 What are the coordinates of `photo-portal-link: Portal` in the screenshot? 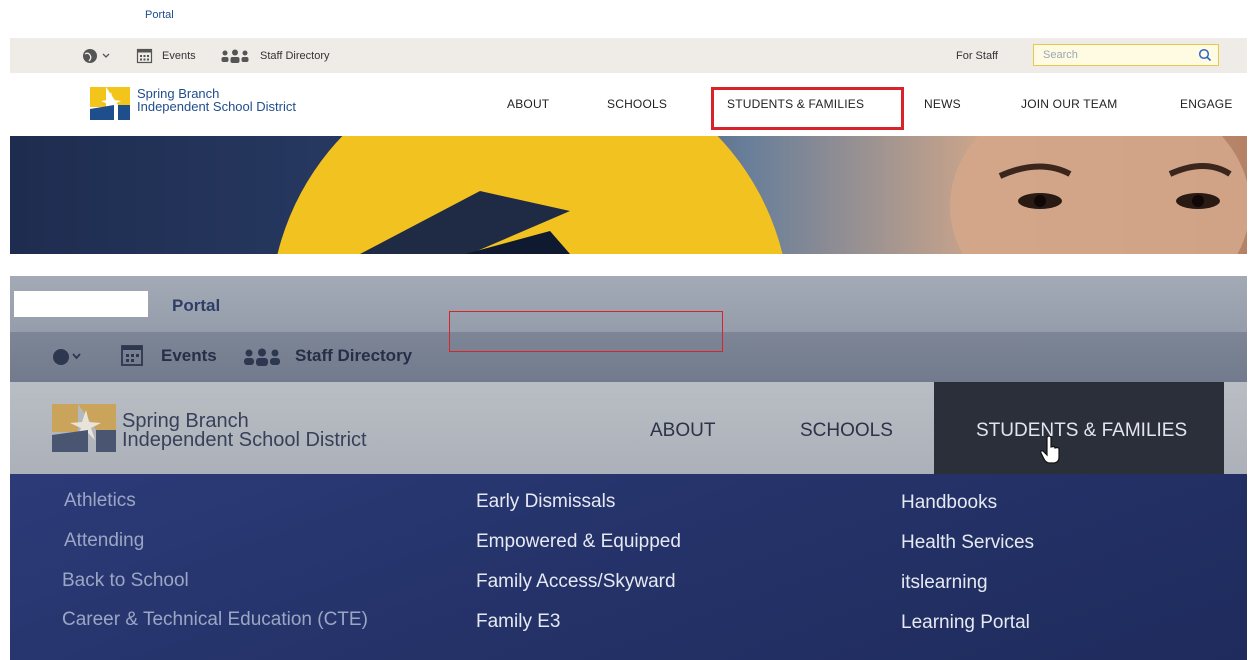 It's located at (196, 306).